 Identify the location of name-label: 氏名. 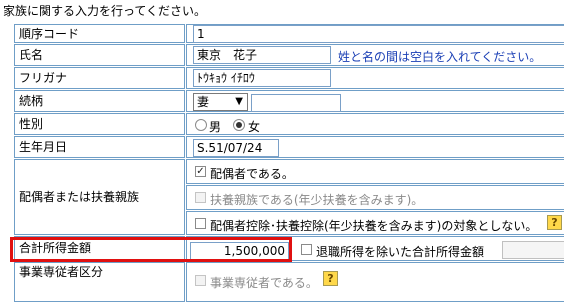
(99, 55).